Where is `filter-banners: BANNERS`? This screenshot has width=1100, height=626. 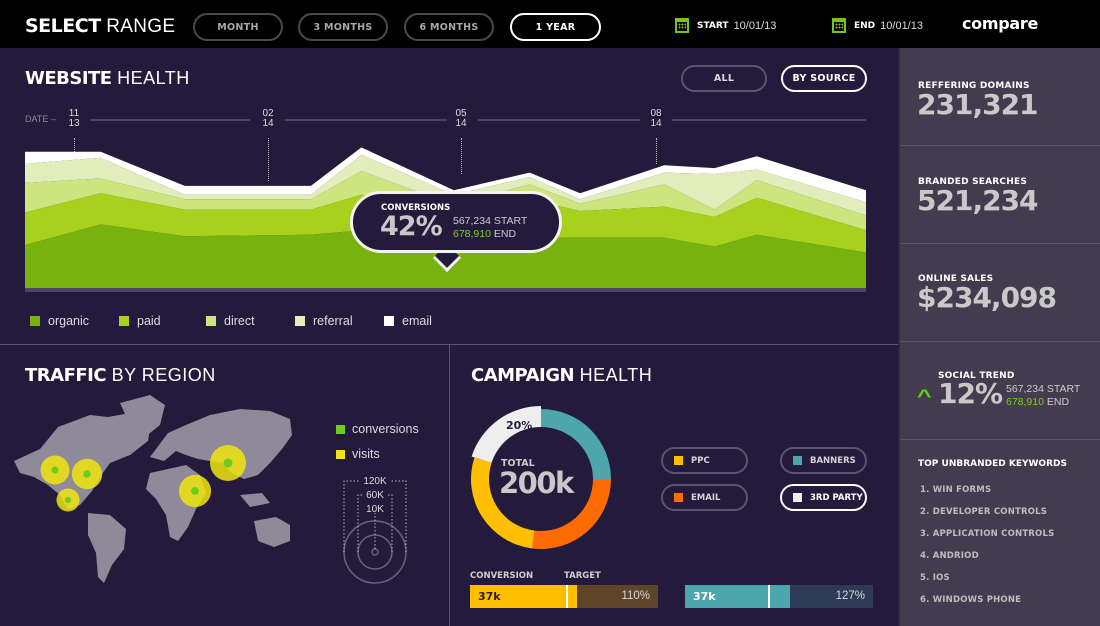 filter-banners: BANNERS is located at coordinates (823, 460).